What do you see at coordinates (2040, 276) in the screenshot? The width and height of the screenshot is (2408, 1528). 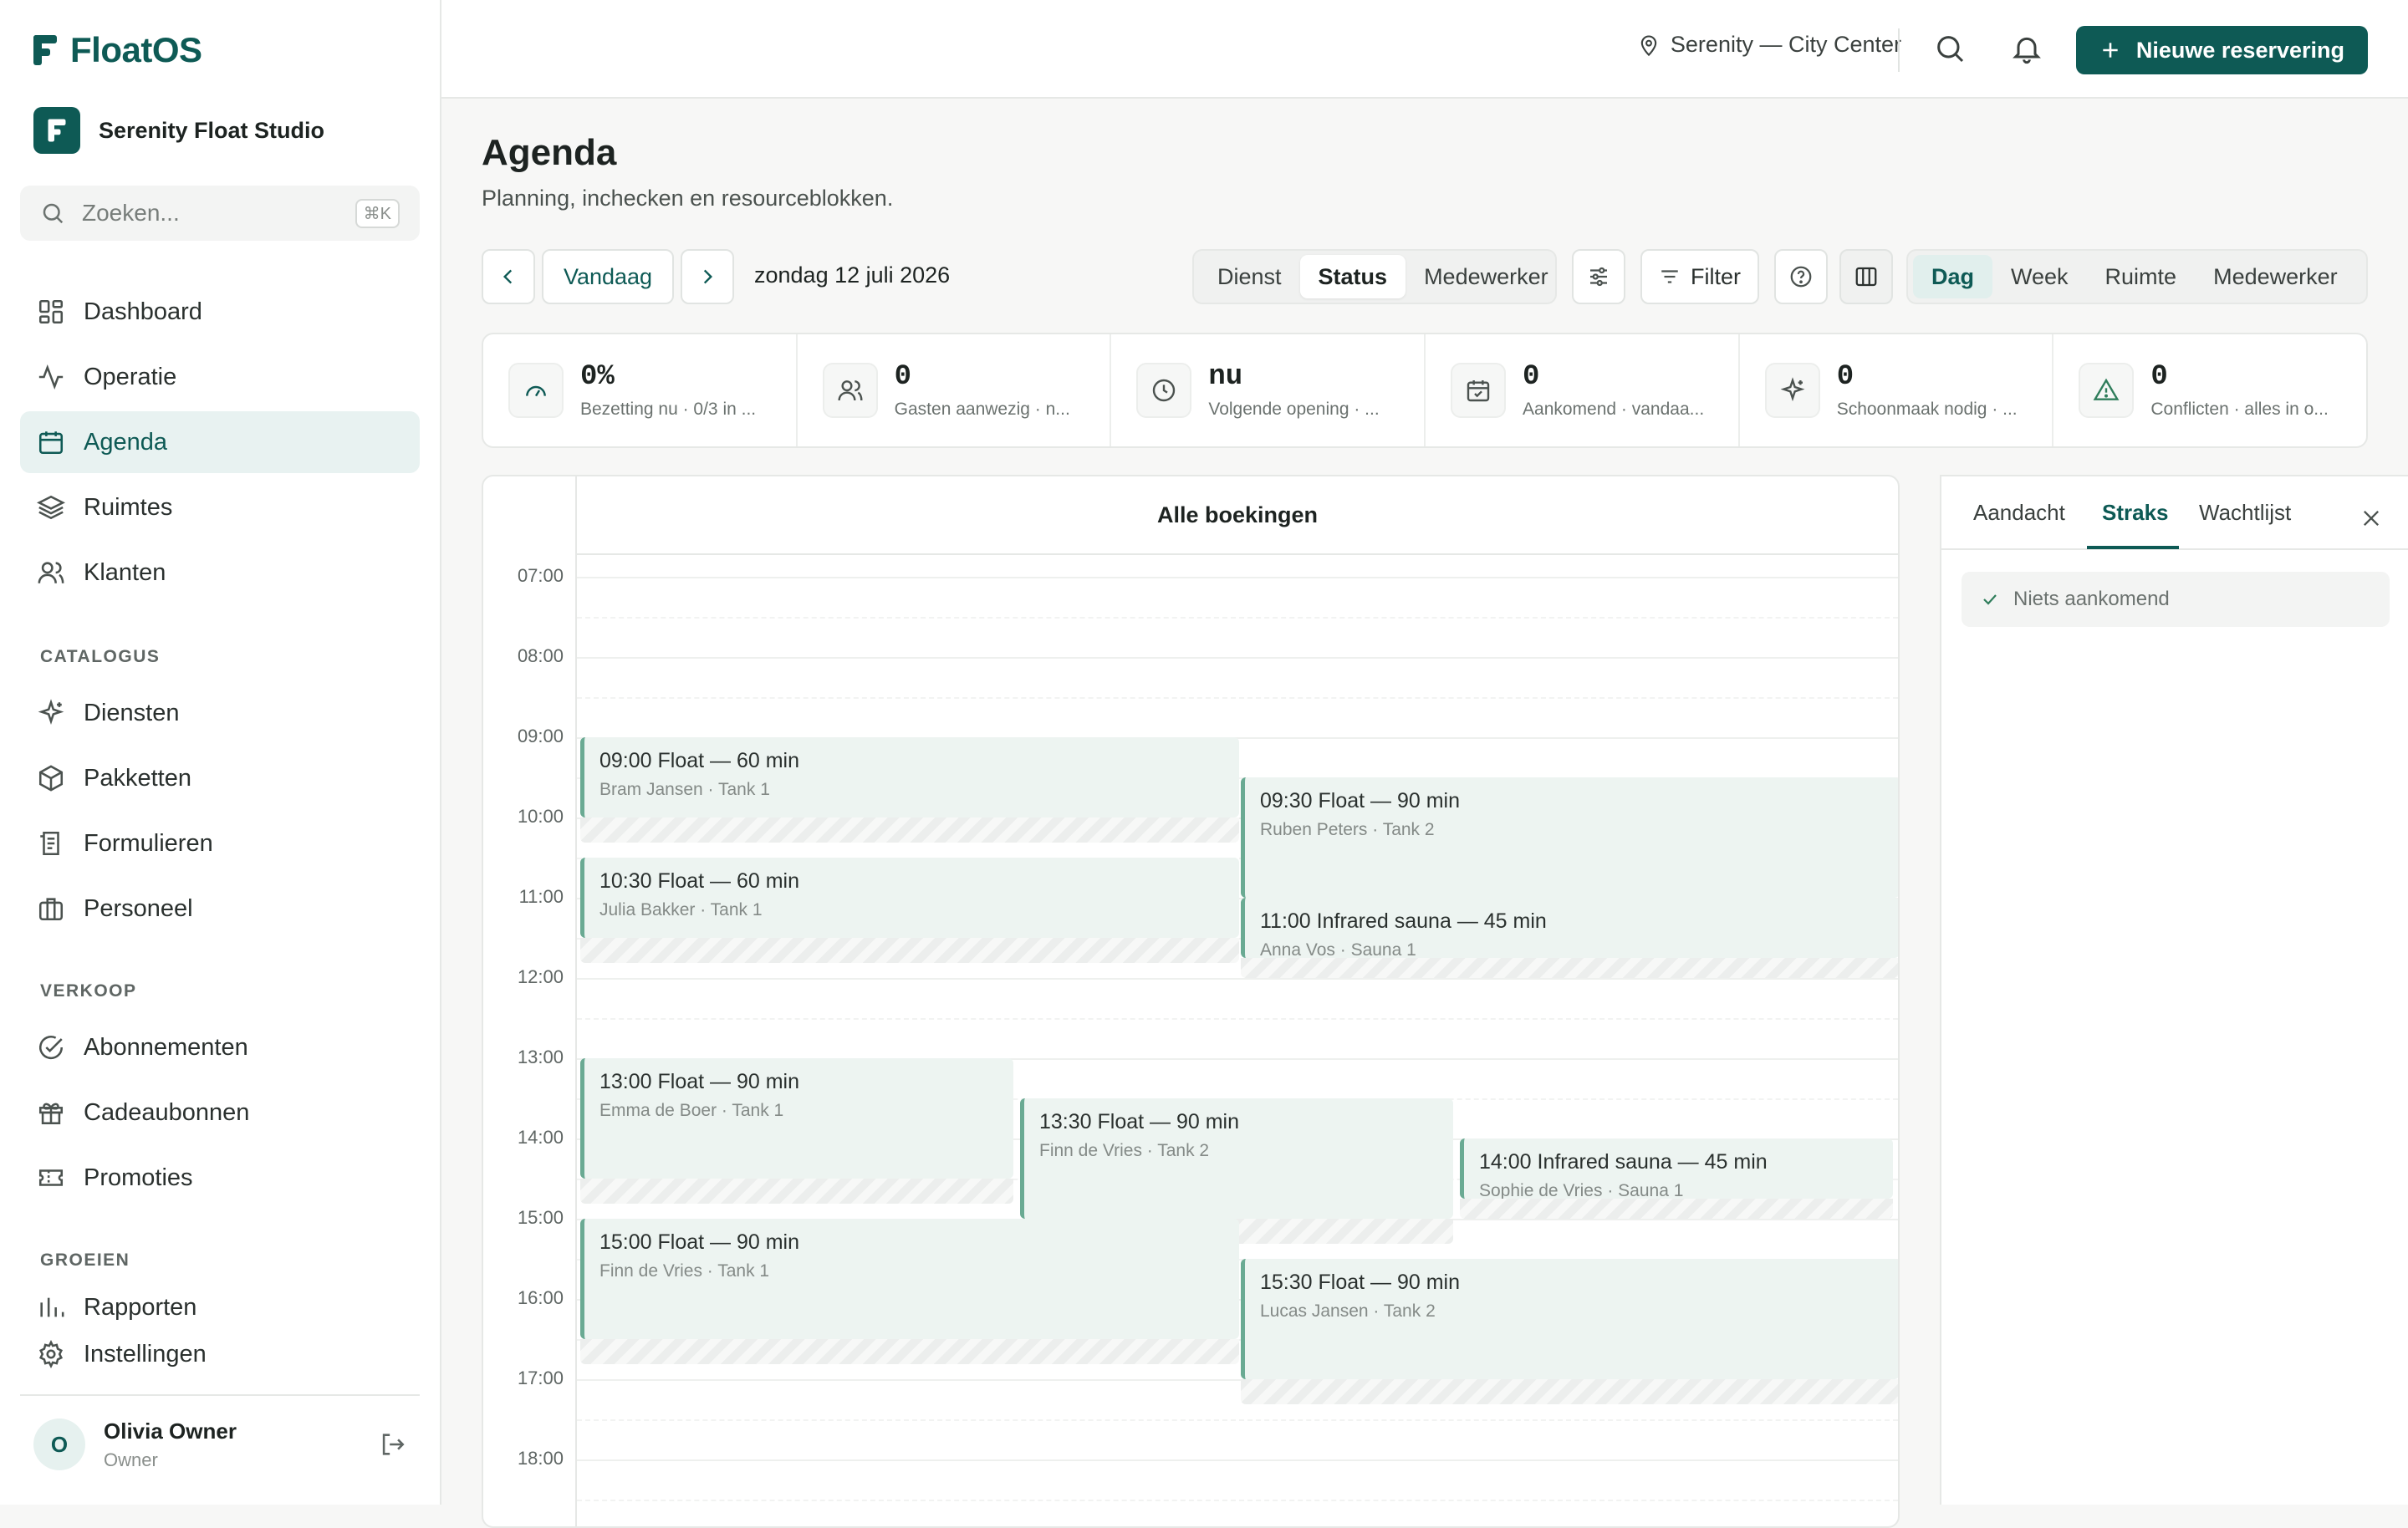 I see `view-week: Week` at bounding box center [2040, 276].